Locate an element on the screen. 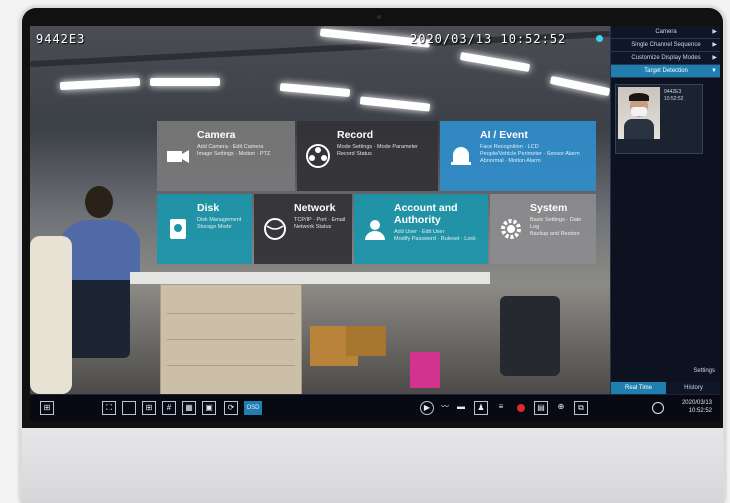 This screenshot has height=503, width=730. layout-4-icon: ⊞ is located at coordinates (149, 408).